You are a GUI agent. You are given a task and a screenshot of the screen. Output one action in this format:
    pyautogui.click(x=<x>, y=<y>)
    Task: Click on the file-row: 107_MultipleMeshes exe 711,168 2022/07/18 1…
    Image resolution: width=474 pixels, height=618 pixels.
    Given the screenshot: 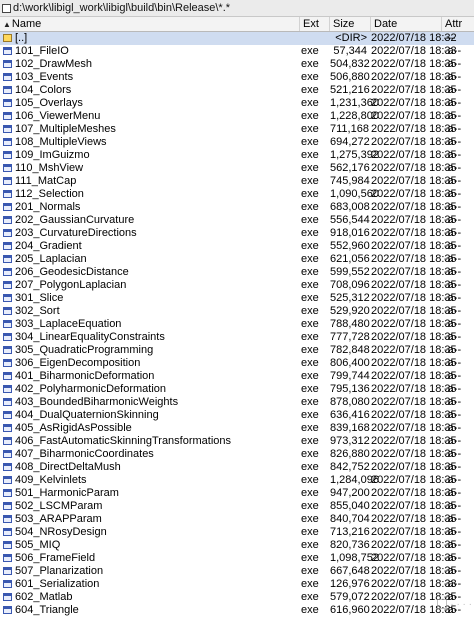 What is the action you would take?
    pyautogui.click(x=237, y=129)
    